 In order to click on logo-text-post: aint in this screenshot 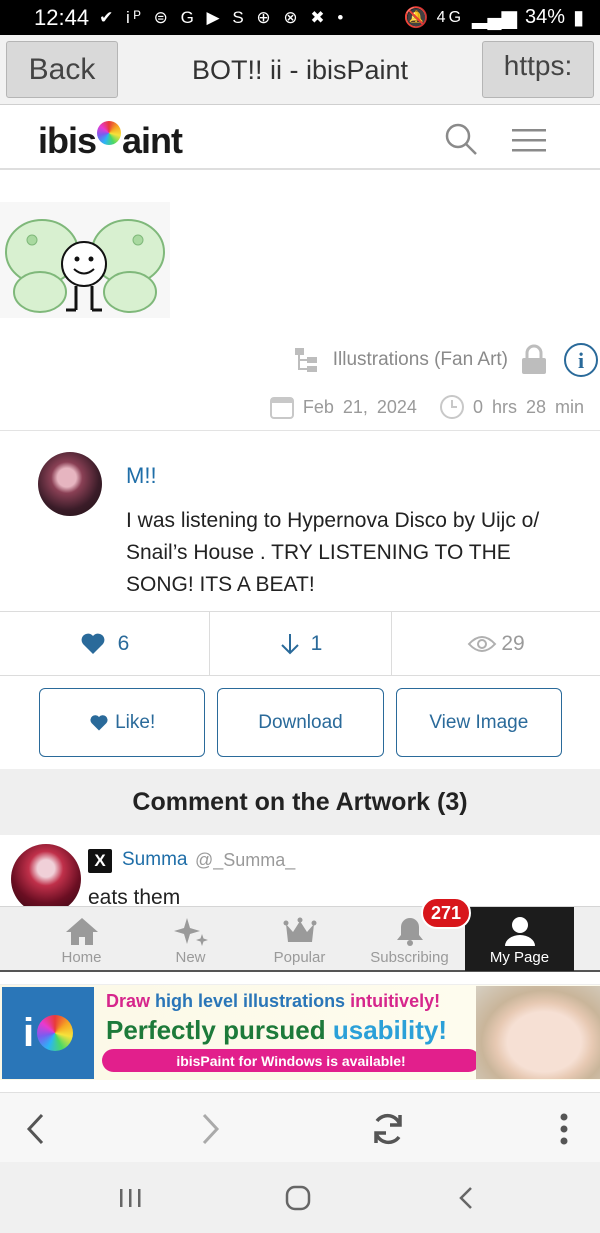, I will do `click(152, 140)`.